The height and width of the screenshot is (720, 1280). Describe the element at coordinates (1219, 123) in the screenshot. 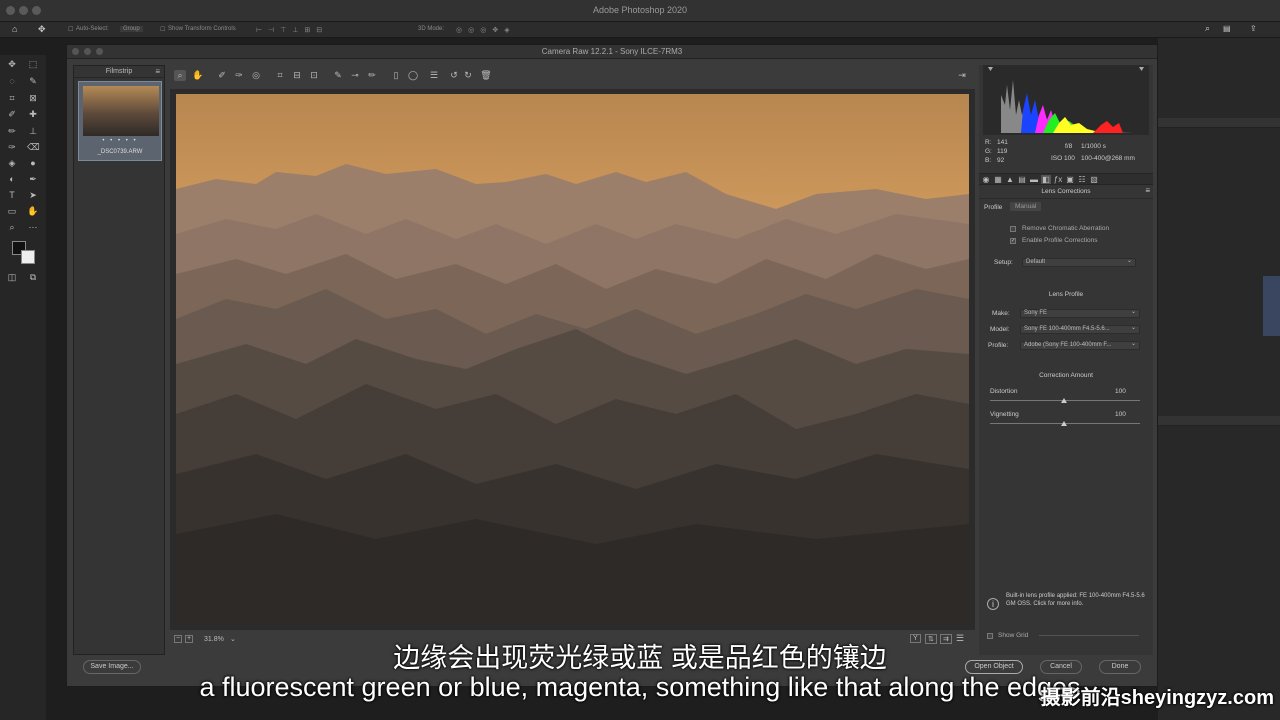

I see `panel-header` at that location.